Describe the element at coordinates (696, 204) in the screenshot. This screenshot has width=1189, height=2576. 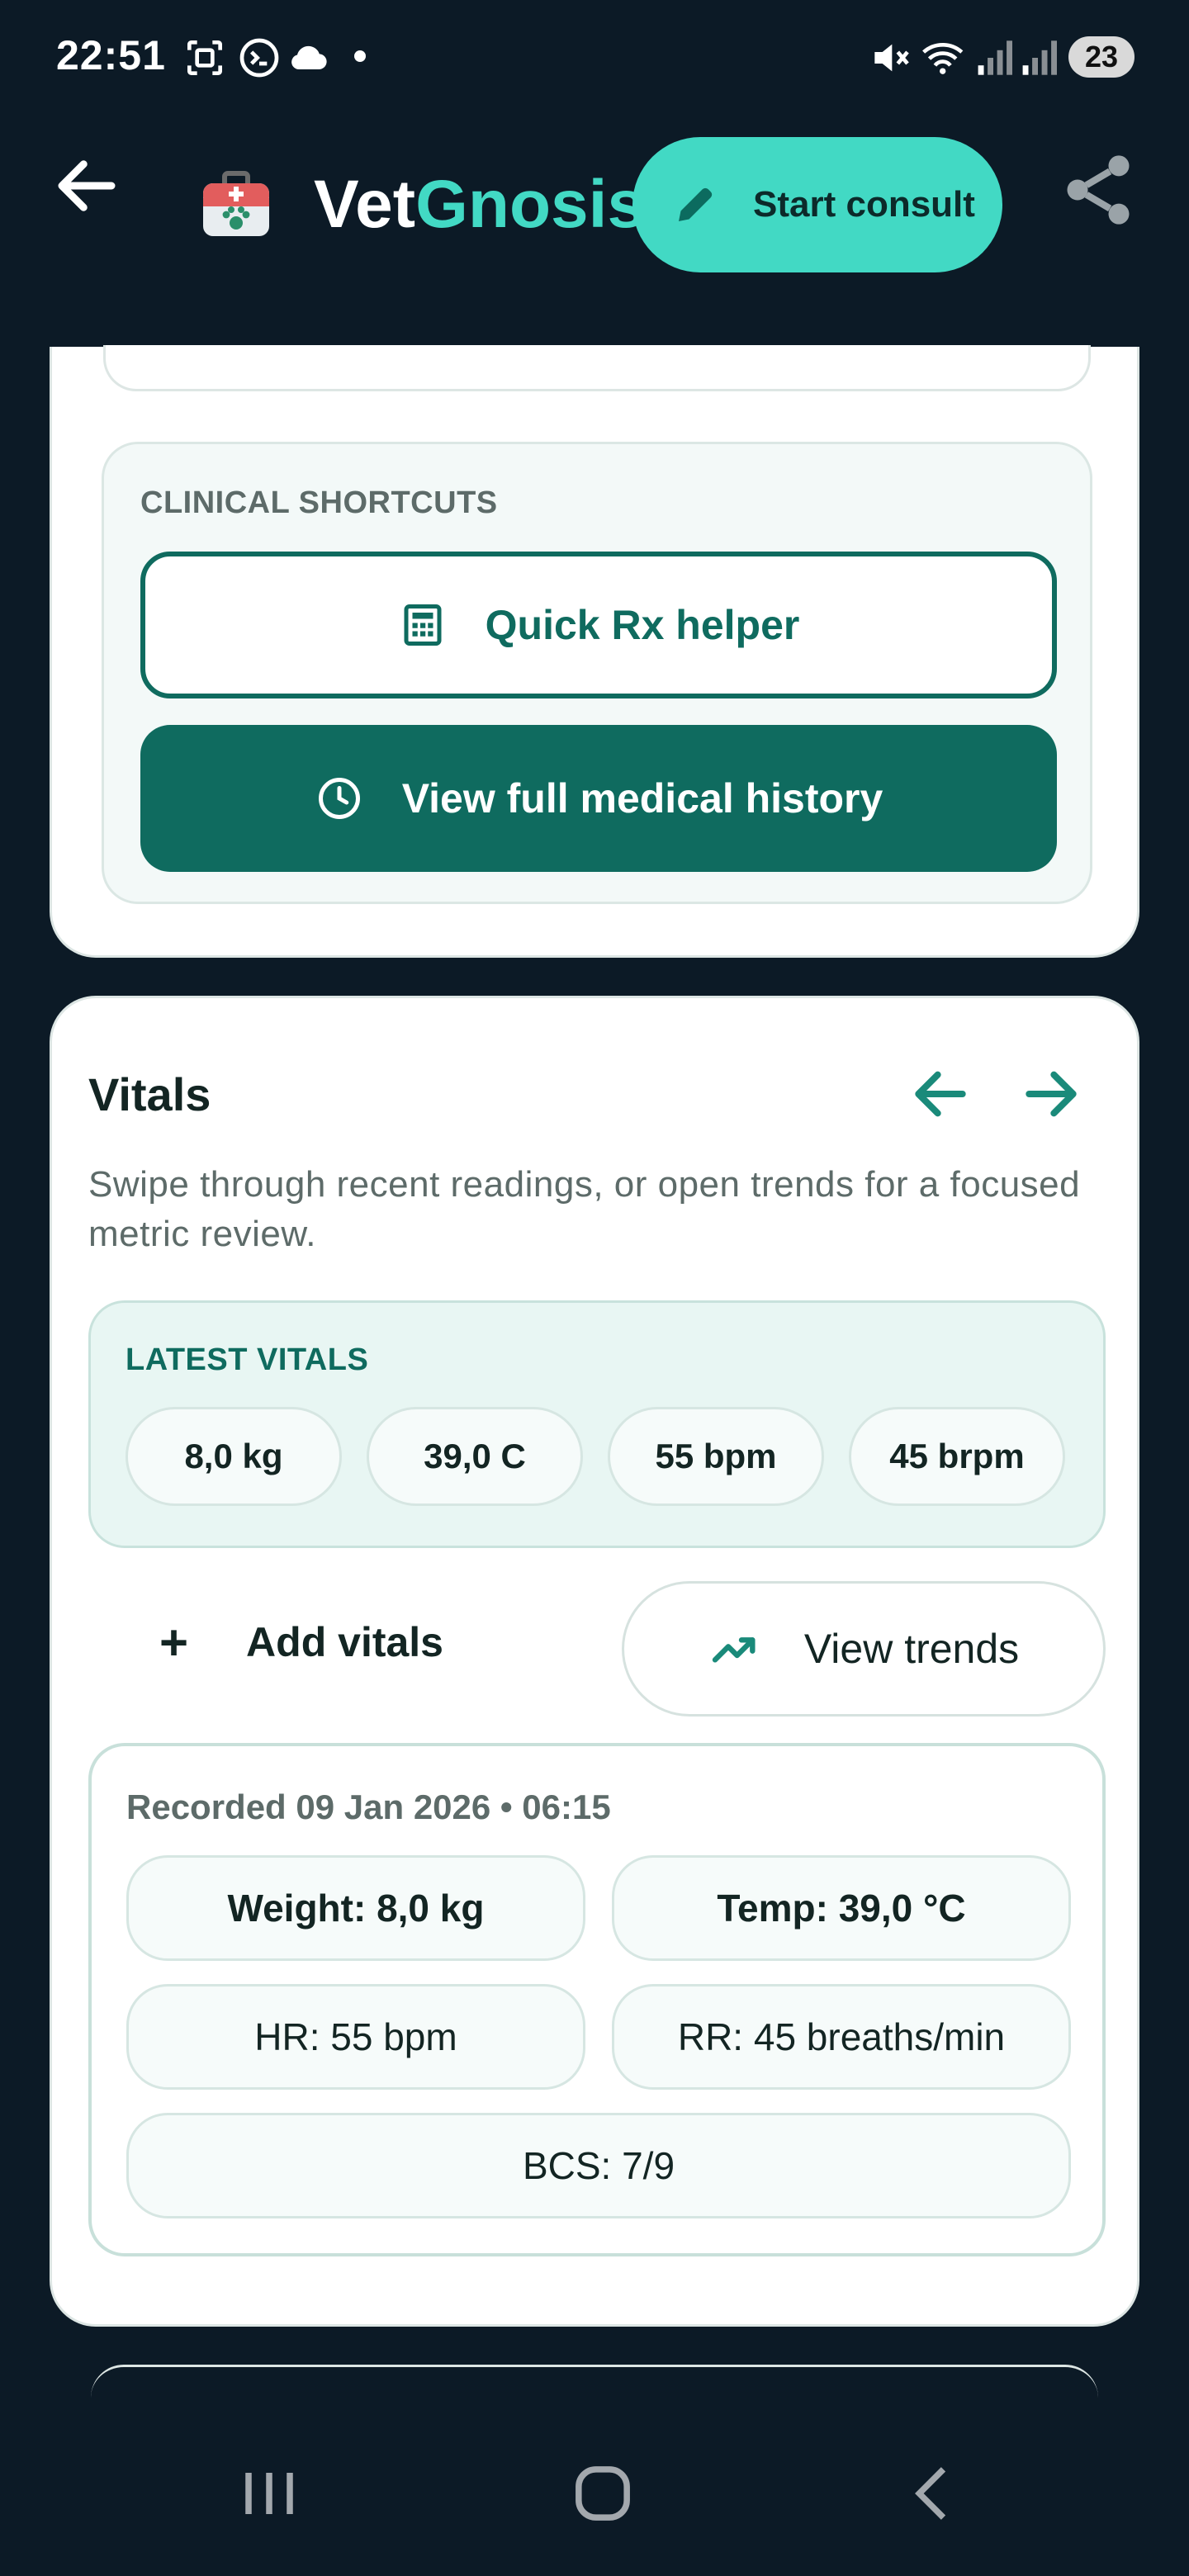
I see `pencil-icon` at that location.